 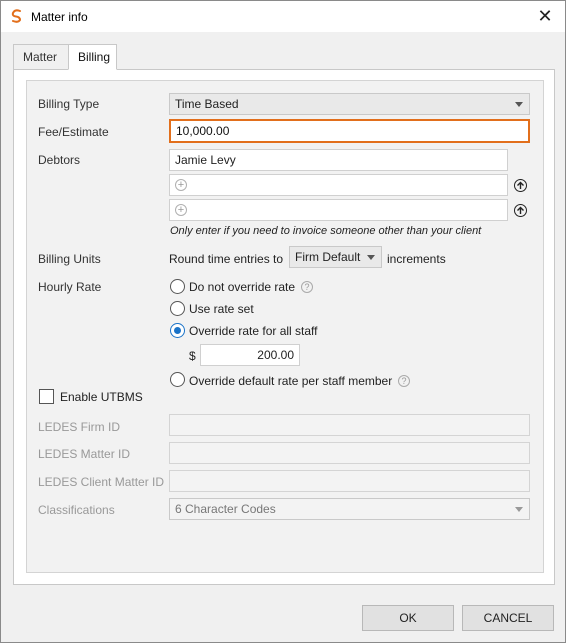 What do you see at coordinates (69, 259) in the screenshot?
I see `billing-units-label: Billing Units` at bounding box center [69, 259].